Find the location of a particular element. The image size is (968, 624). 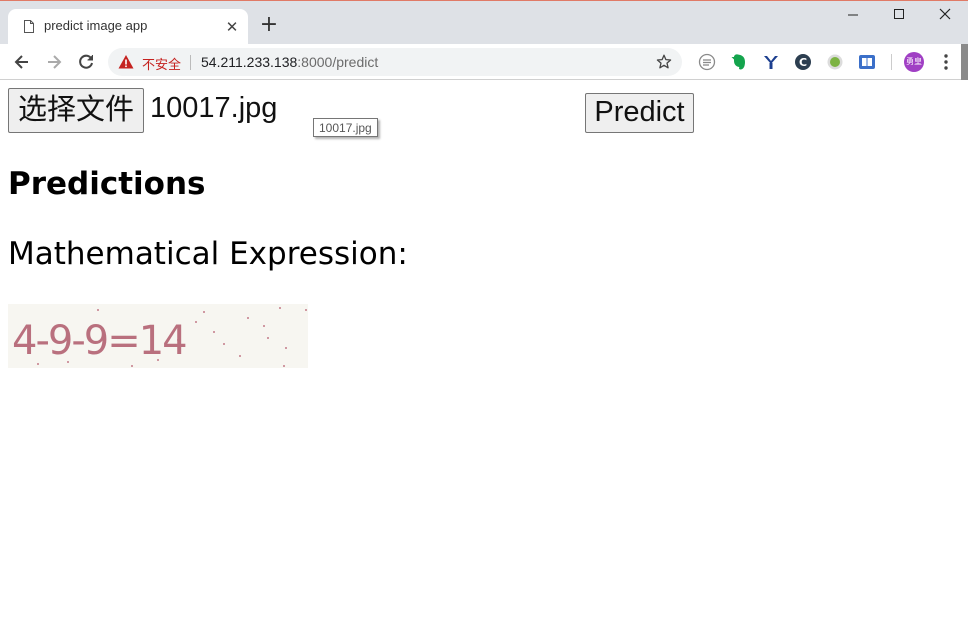

captcha-image: 4-9-9=14 is located at coordinates (158, 336).